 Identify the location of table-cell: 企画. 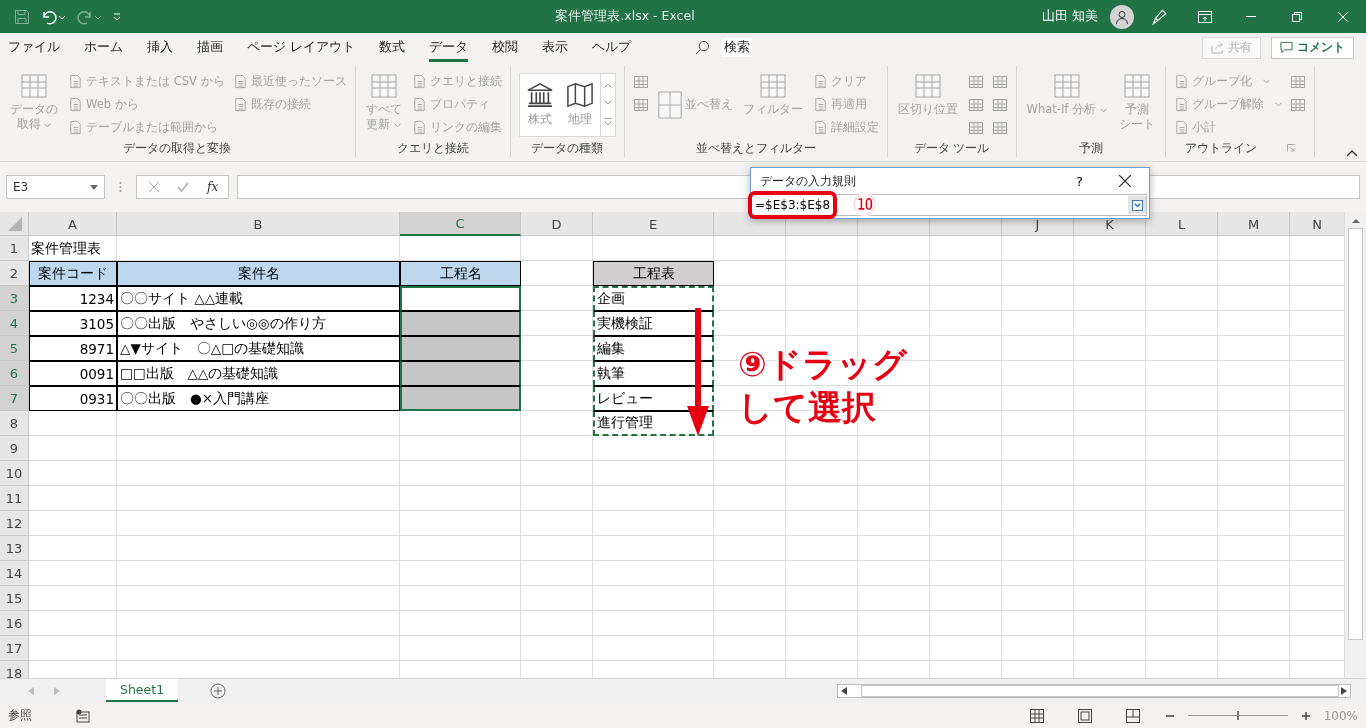
(653, 298).